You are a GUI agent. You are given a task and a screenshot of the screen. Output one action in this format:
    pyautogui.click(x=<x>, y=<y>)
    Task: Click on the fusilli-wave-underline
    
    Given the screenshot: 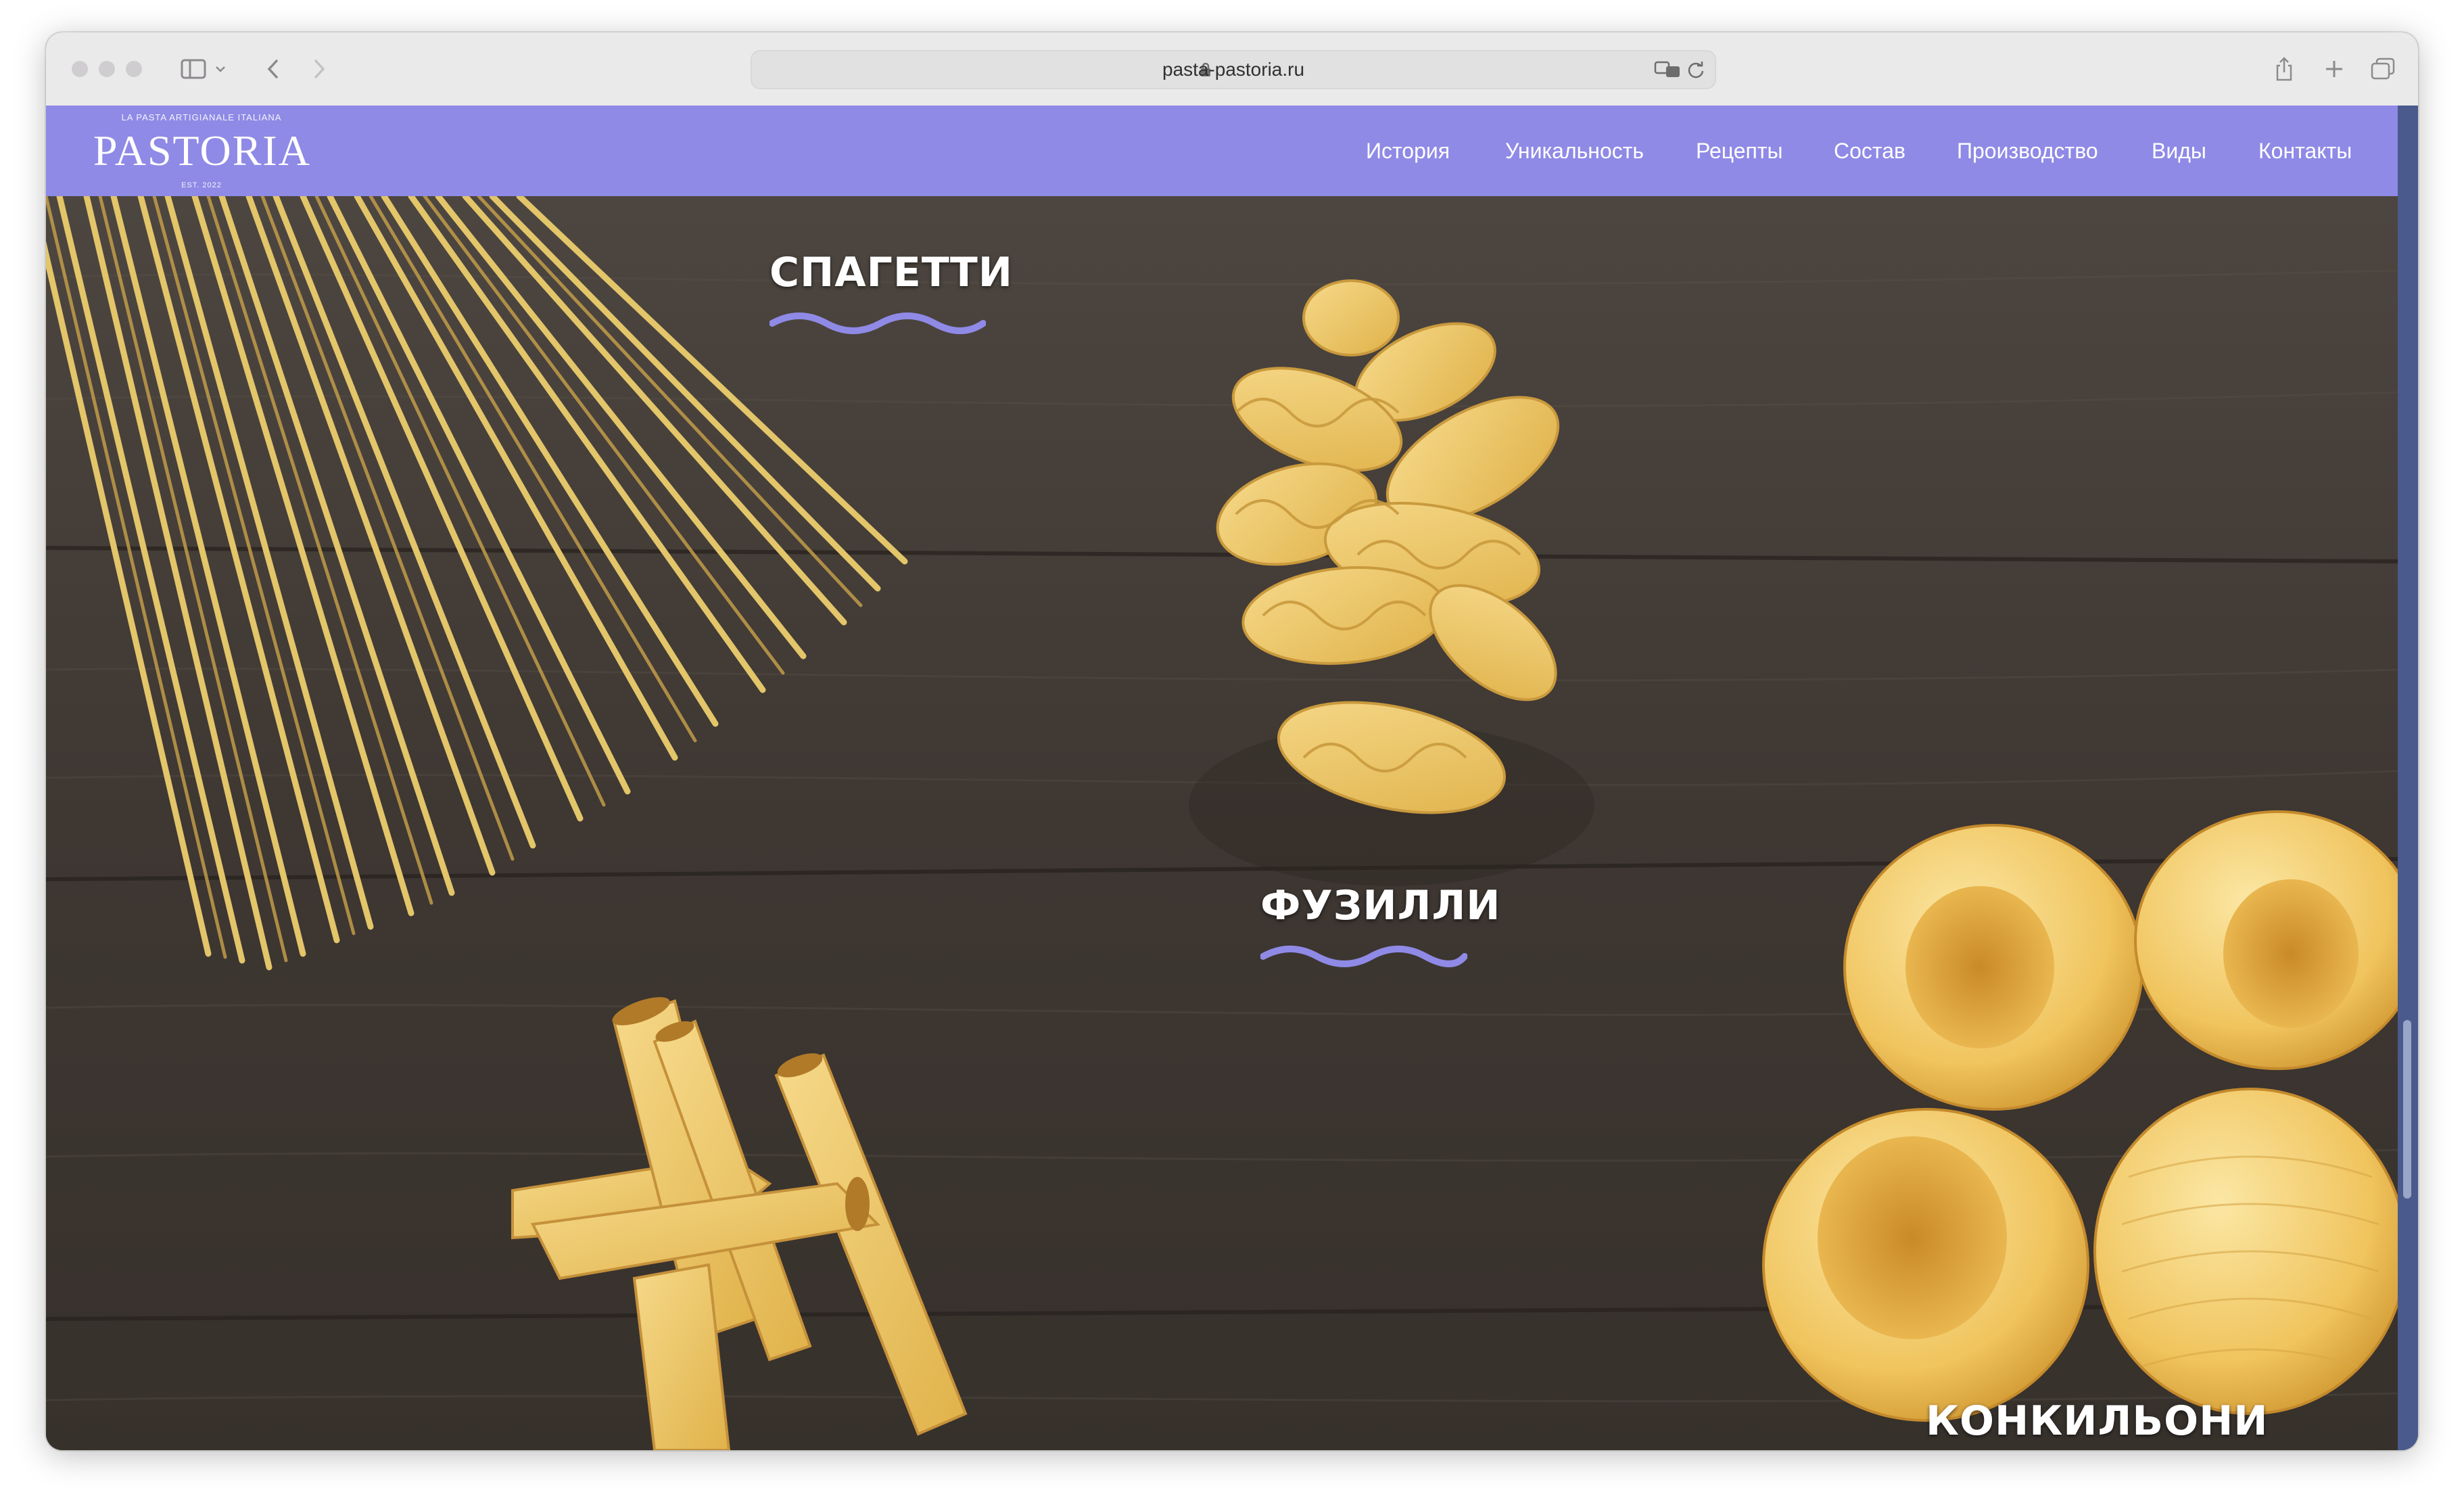 What is the action you would take?
    pyautogui.click(x=1363, y=956)
    